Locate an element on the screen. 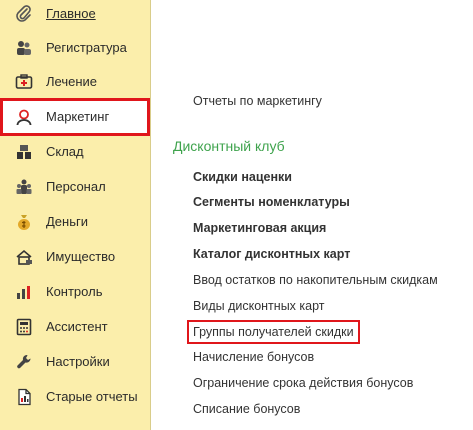  sidebar-item-label: Лечение is located at coordinates (72, 81).